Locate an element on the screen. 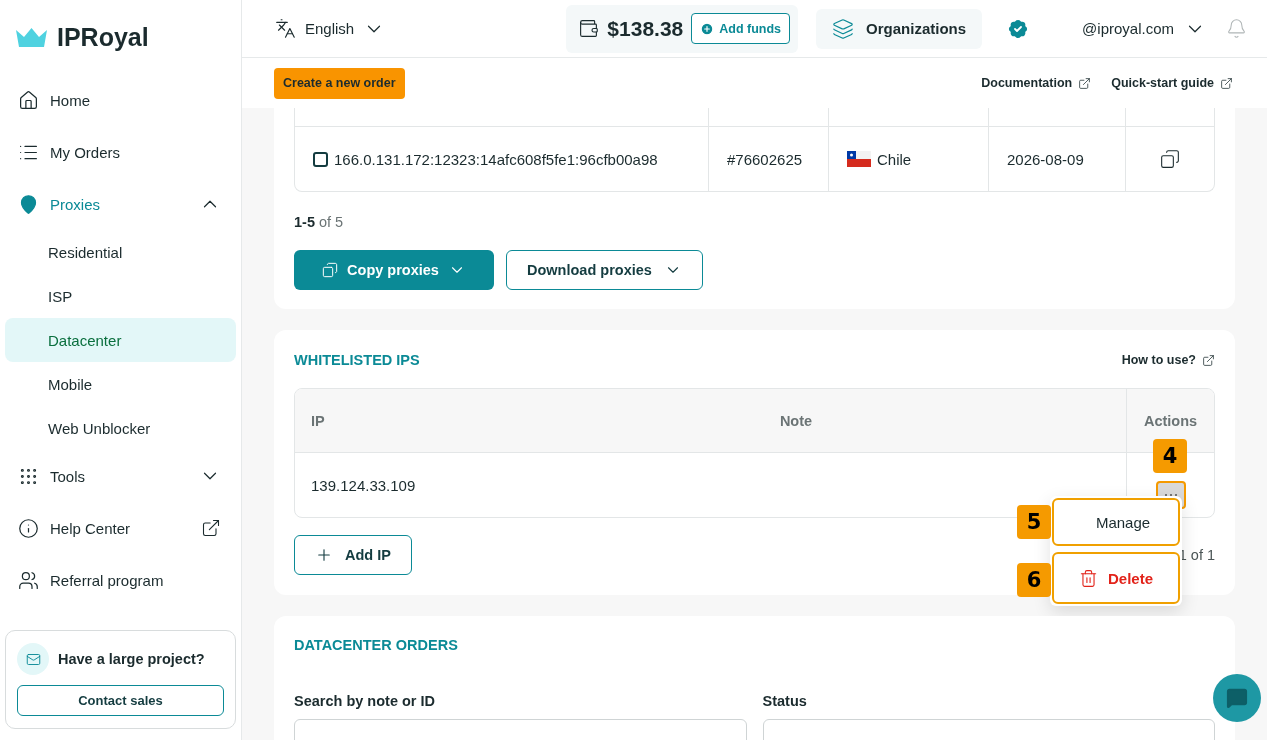  chat-bubble-icon is located at coordinates (1237, 698).